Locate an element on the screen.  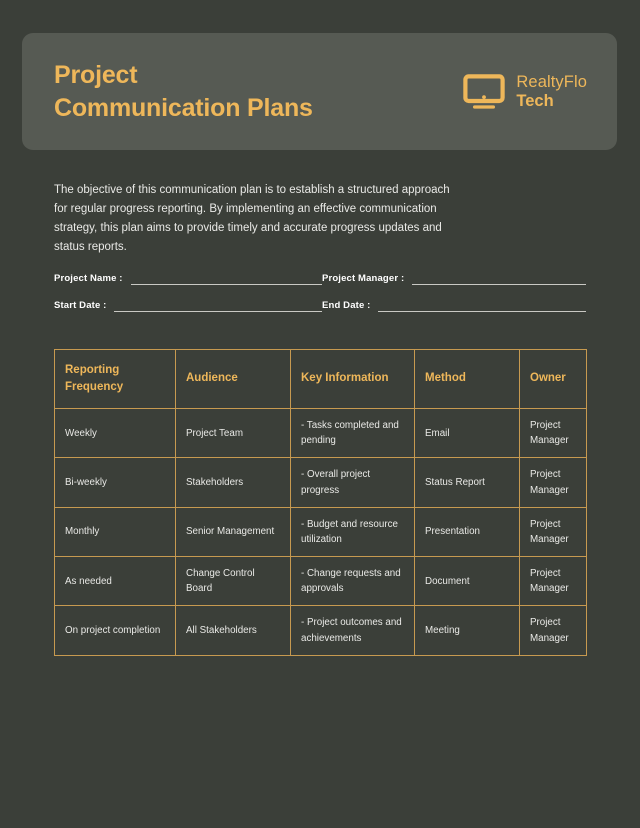
cell-key-information: - Change requests and approvals is located at coordinates (352, 581).